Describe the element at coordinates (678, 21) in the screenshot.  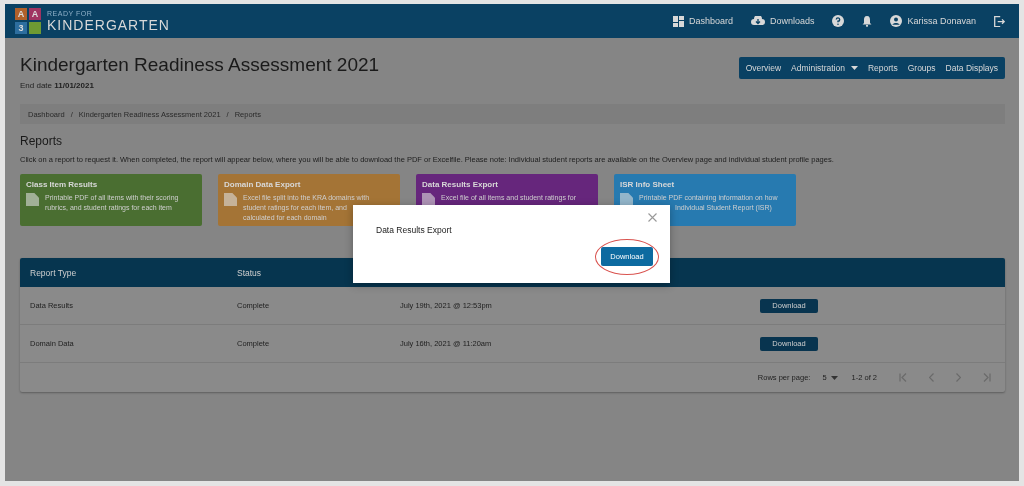
I see `grid-icon` at that location.